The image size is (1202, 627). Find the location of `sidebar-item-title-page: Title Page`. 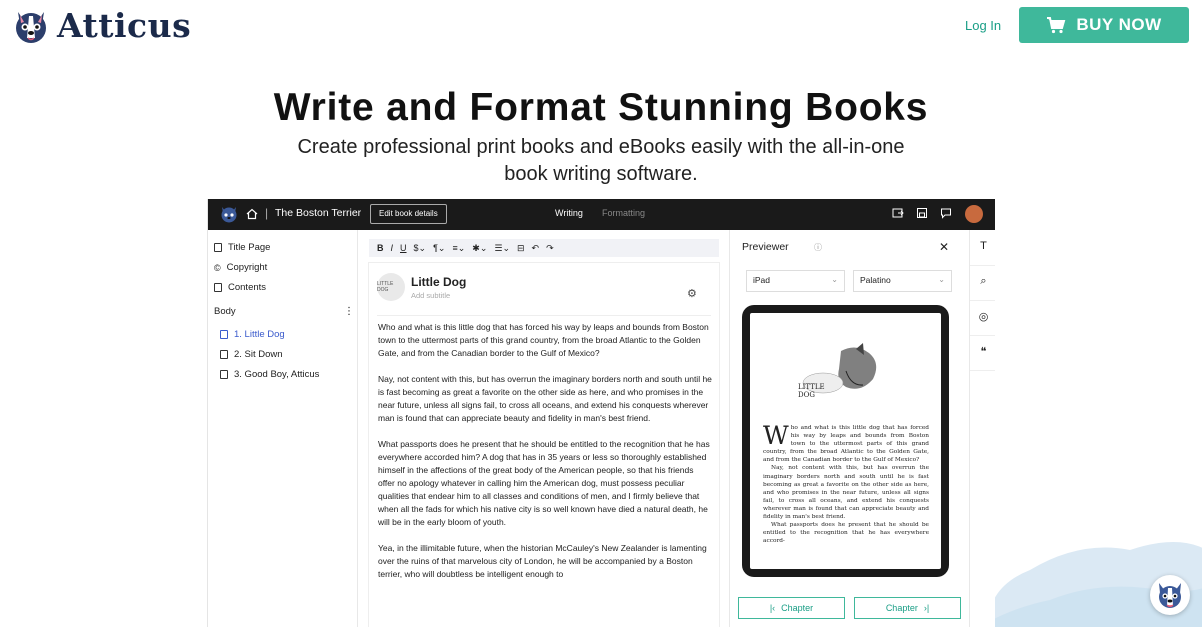

sidebar-item-title-page: Title Page is located at coordinates (242, 247).